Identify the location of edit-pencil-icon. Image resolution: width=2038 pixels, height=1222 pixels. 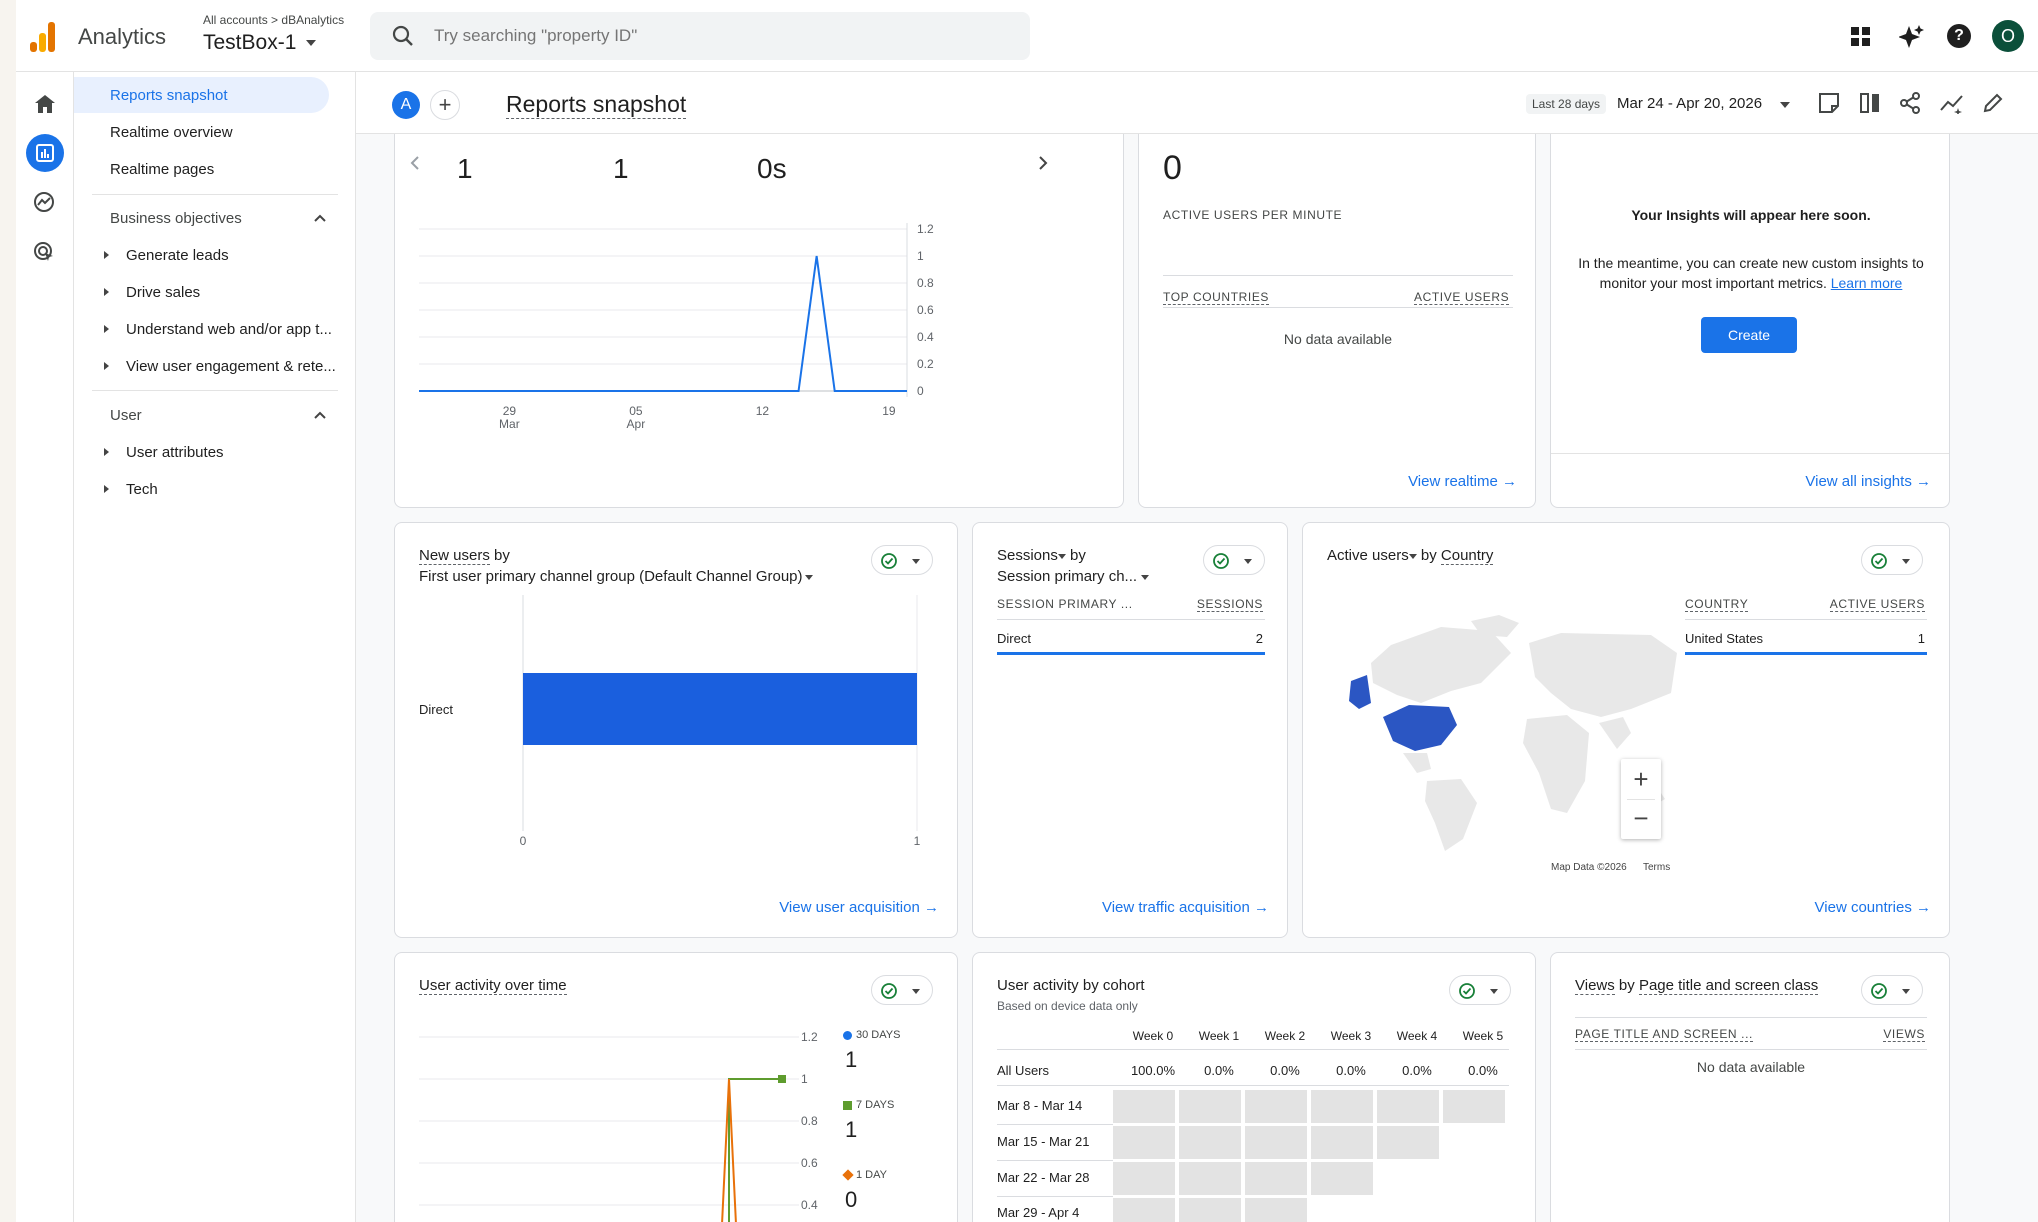
(1993, 103).